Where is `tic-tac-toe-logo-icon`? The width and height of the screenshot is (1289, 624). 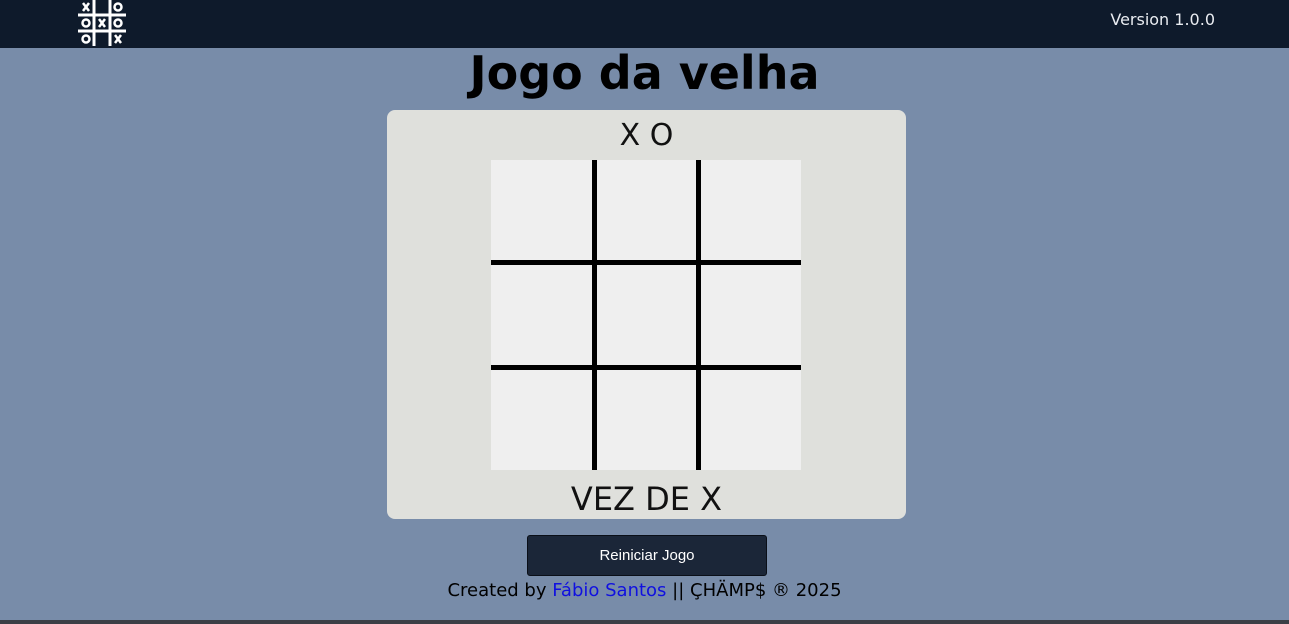
tic-tac-toe-logo-icon is located at coordinates (102, 23).